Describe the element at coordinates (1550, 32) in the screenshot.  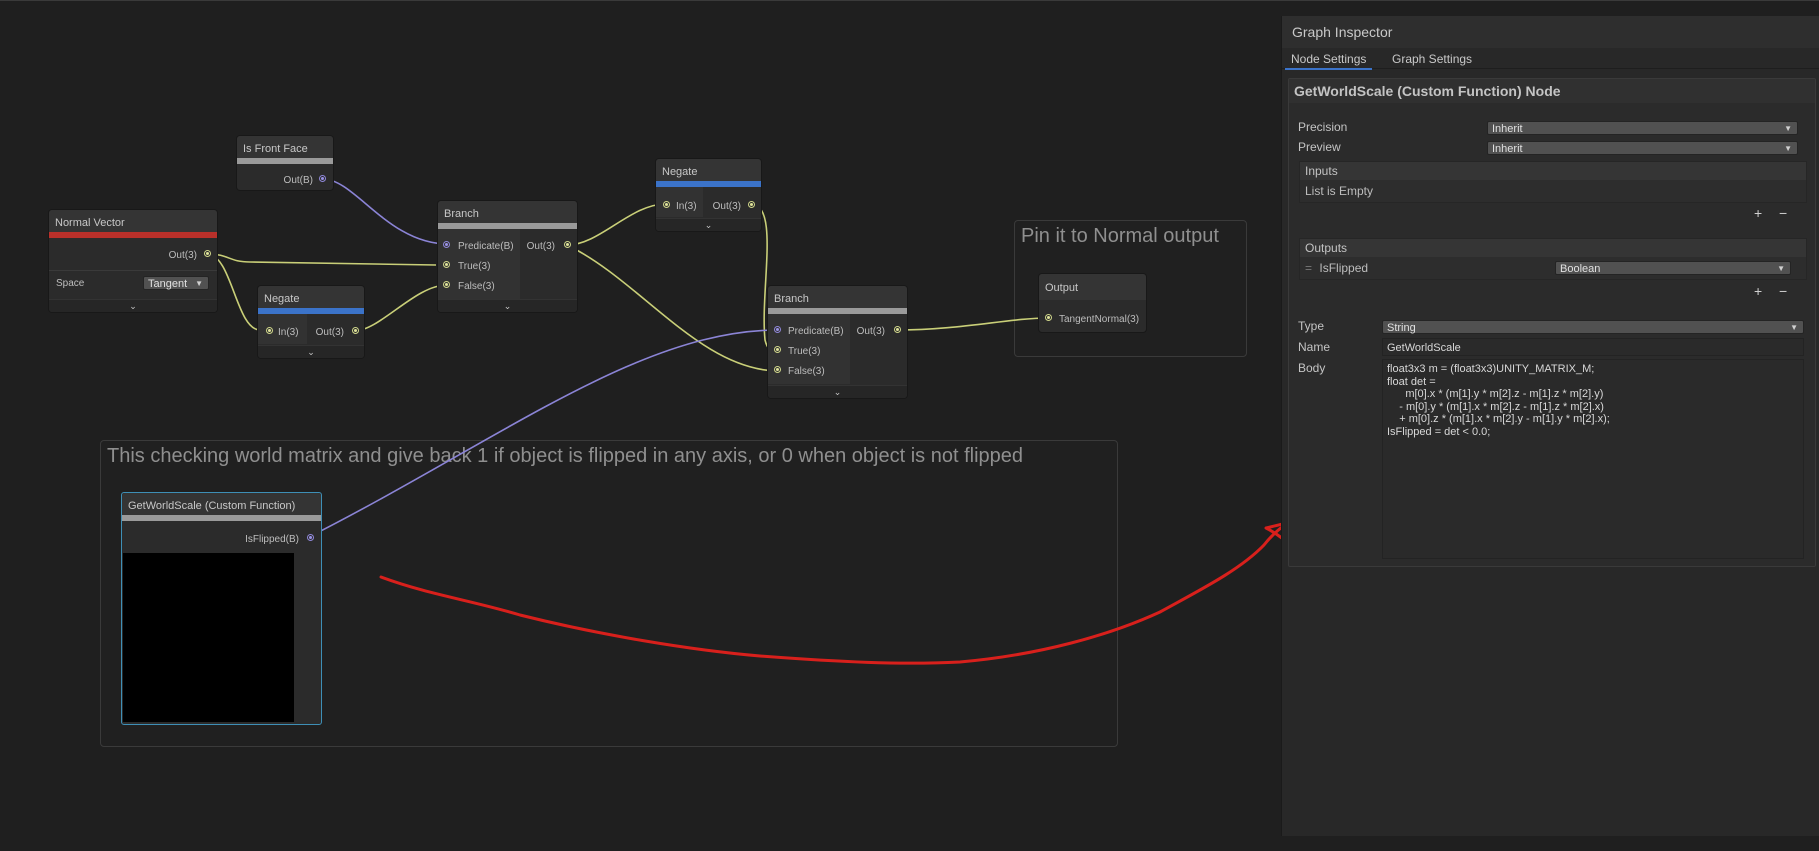
I see `inspector-title: Graph Inspector` at that location.